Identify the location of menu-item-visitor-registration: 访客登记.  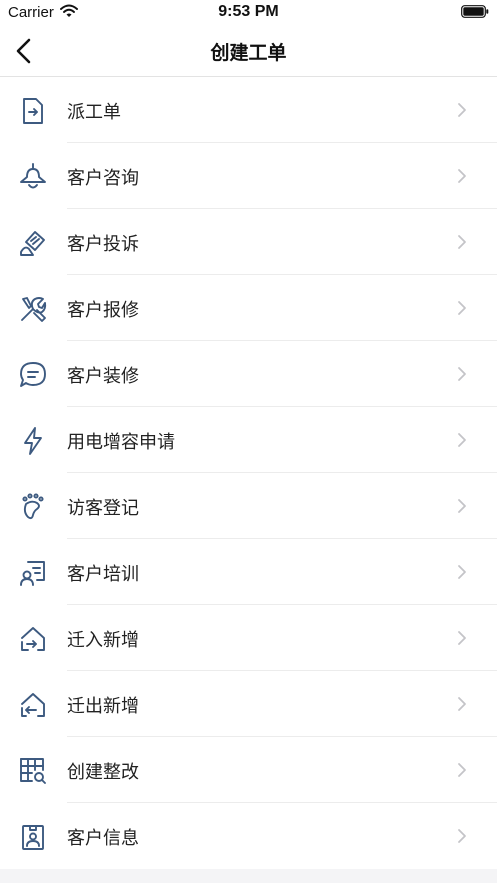
(248, 506).